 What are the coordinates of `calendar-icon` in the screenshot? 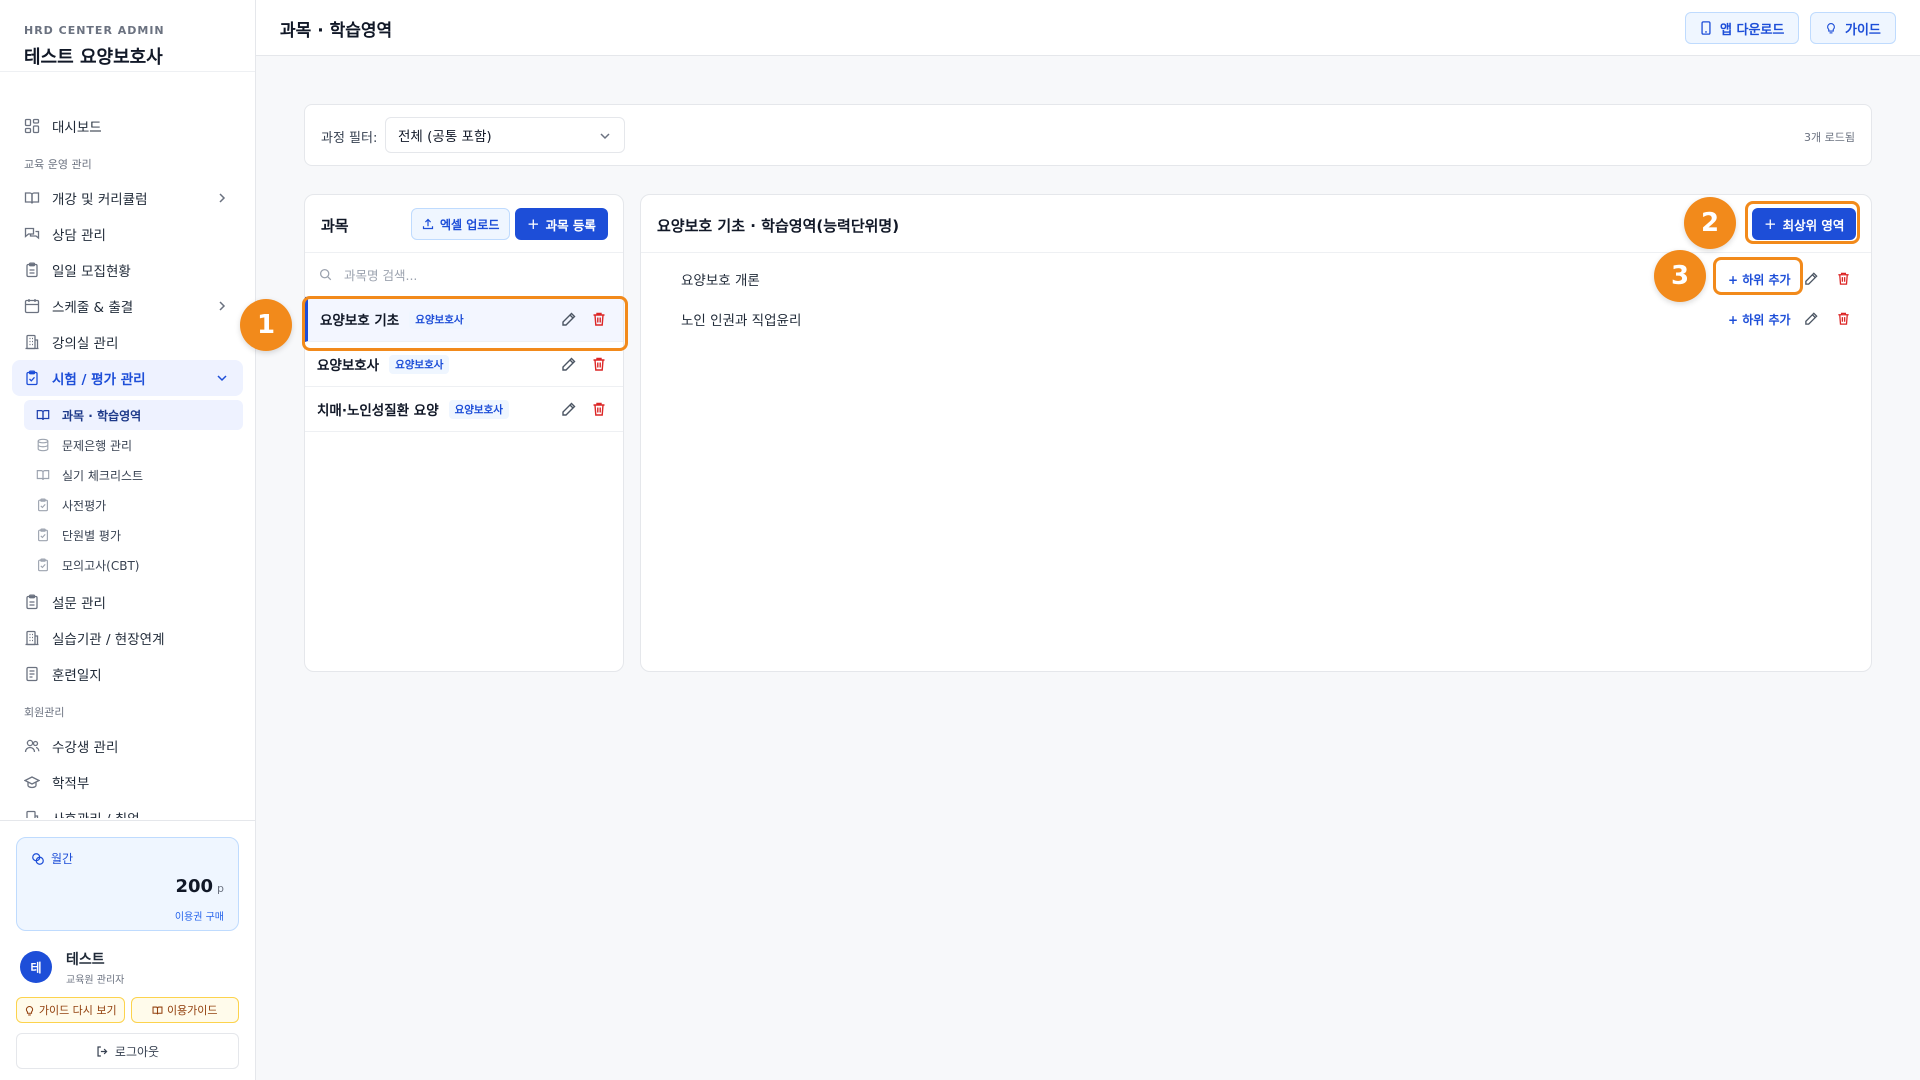 It's located at (32, 306).